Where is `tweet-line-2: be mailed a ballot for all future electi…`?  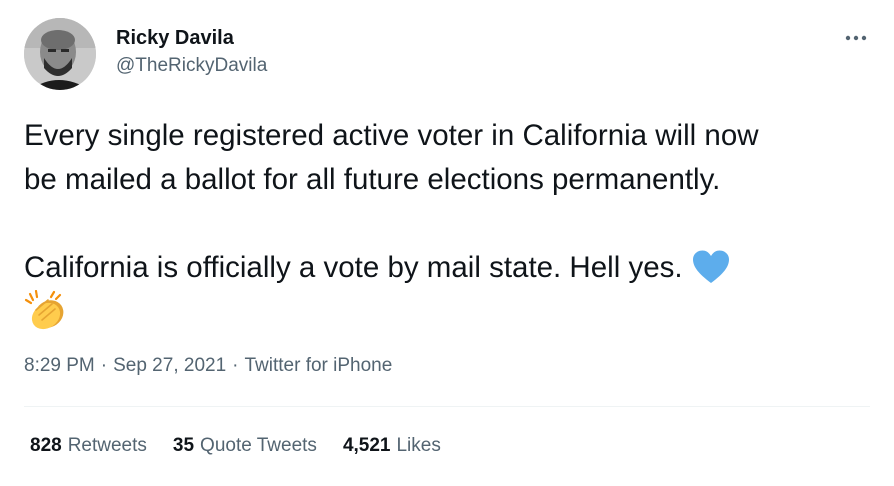
tweet-line-2: be mailed a ballot for all future electi… is located at coordinates (372, 179).